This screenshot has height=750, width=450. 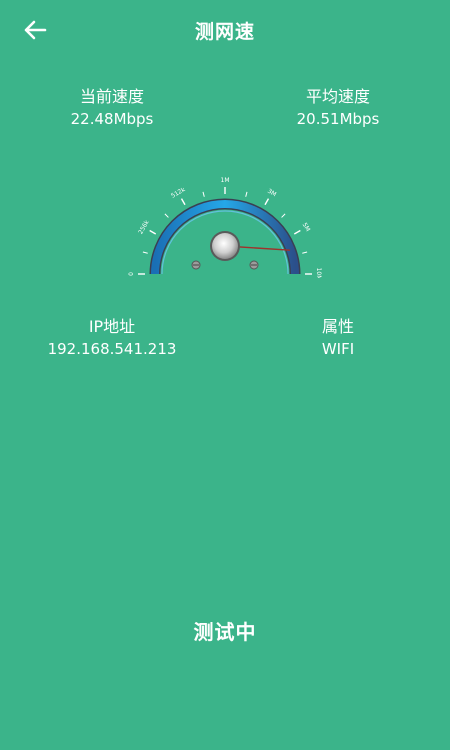 What do you see at coordinates (225, 227) in the screenshot?
I see `speed-gauge: 0 256k 512k 1M 3M 5M 10M` at bounding box center [225, 227].